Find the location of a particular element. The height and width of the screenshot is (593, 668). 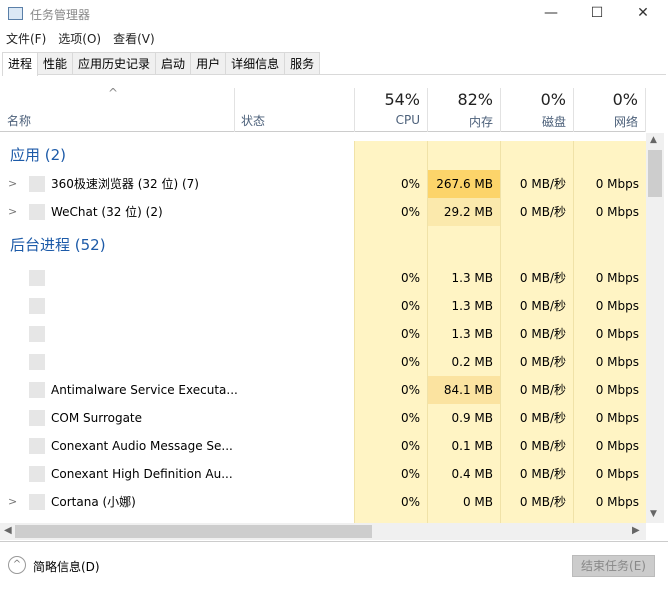

process-name: Cortana (小娜) is located at coordinates (93, 502).